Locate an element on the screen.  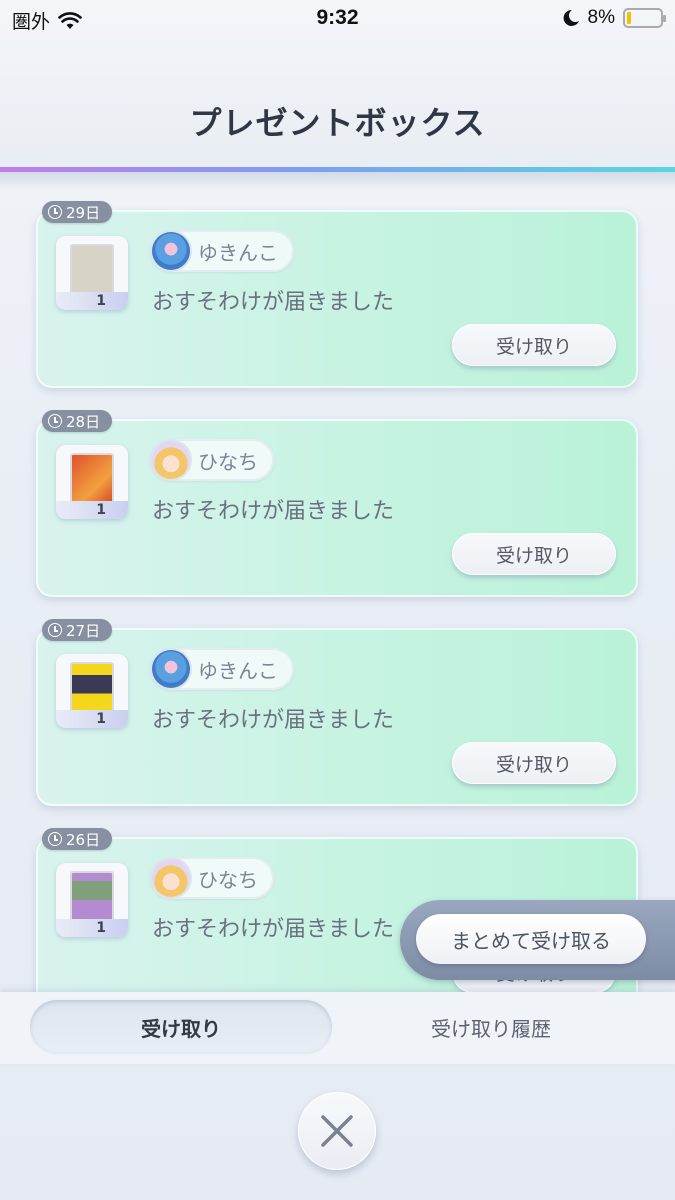
days-remaining-badge: 29日 is located at coordinates (77, 212).